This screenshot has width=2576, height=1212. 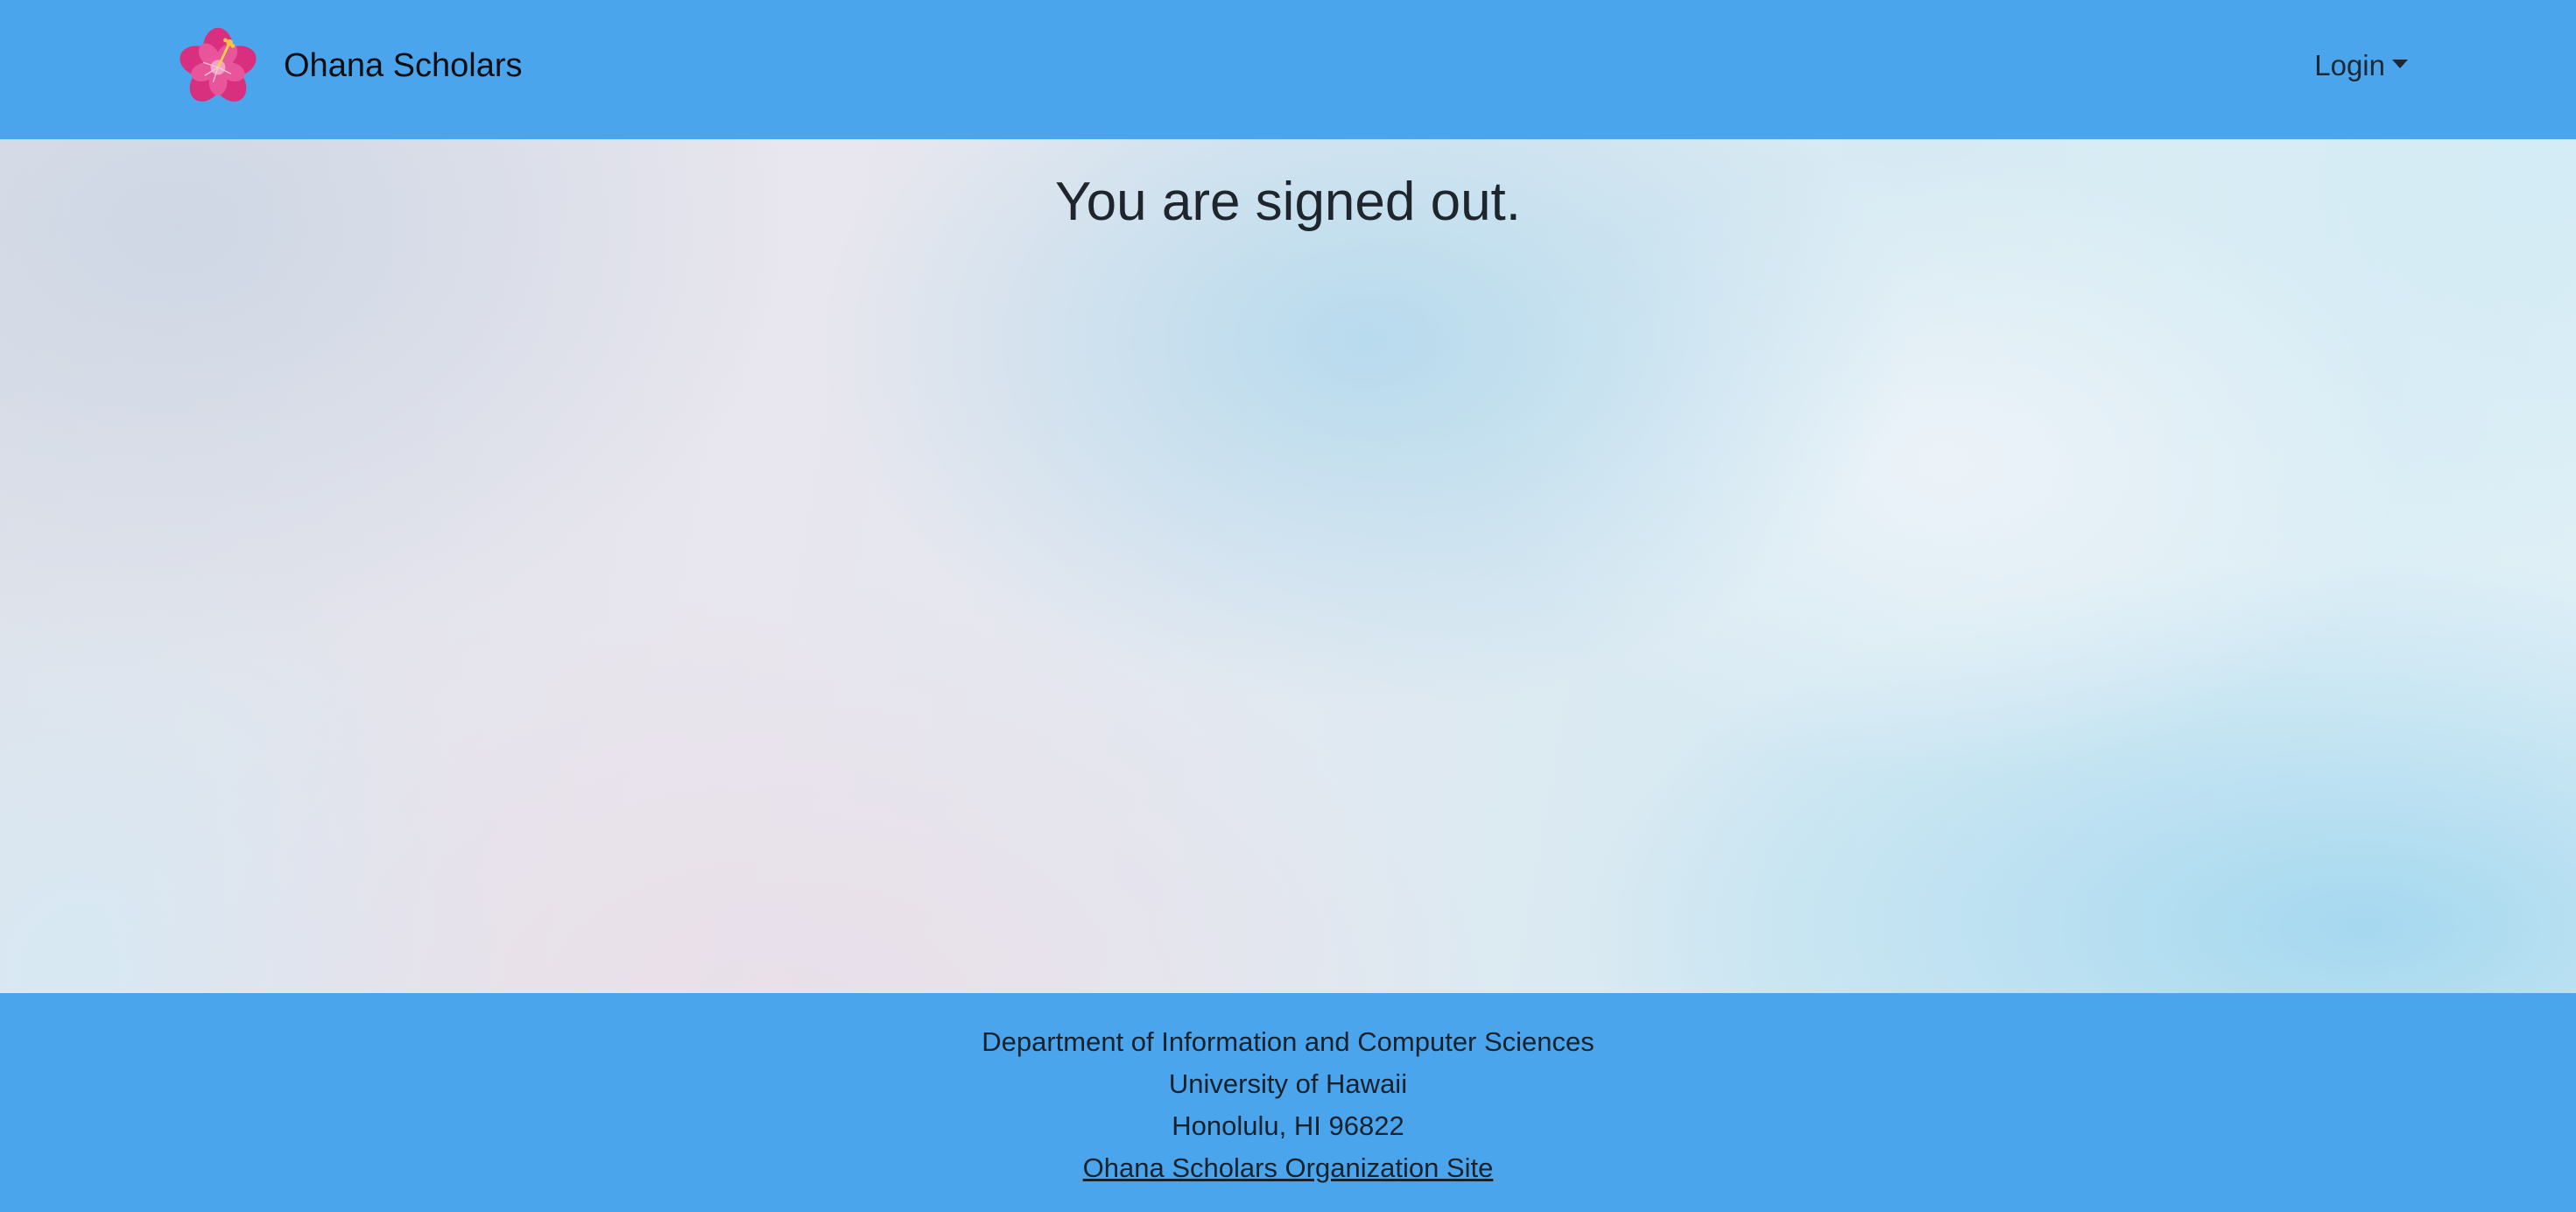 I want to click on footer-address: Honolulu, HI 96822, so click(x=1288, y=1125).